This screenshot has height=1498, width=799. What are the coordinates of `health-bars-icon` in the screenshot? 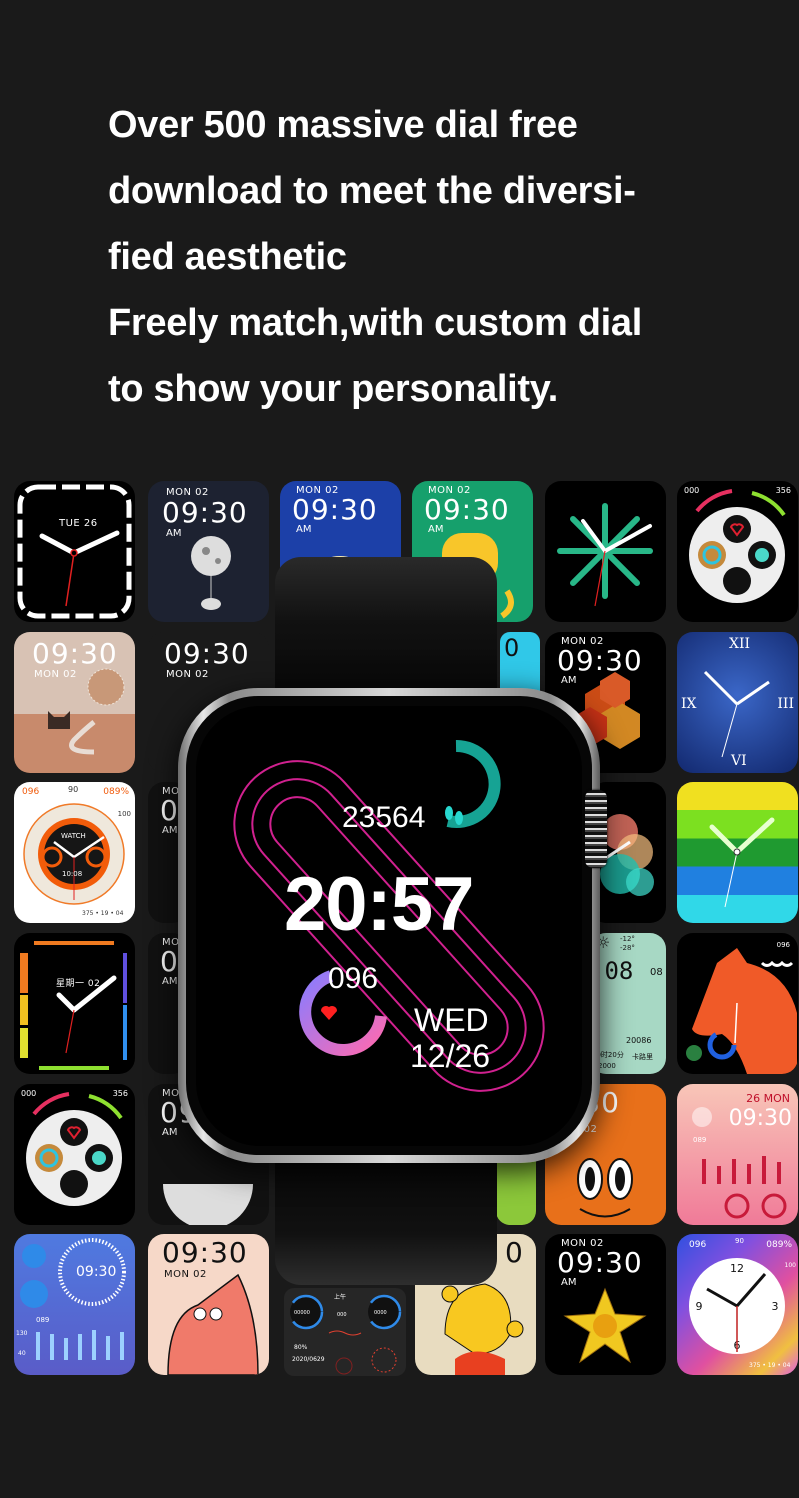 It's located at (739, 1163).